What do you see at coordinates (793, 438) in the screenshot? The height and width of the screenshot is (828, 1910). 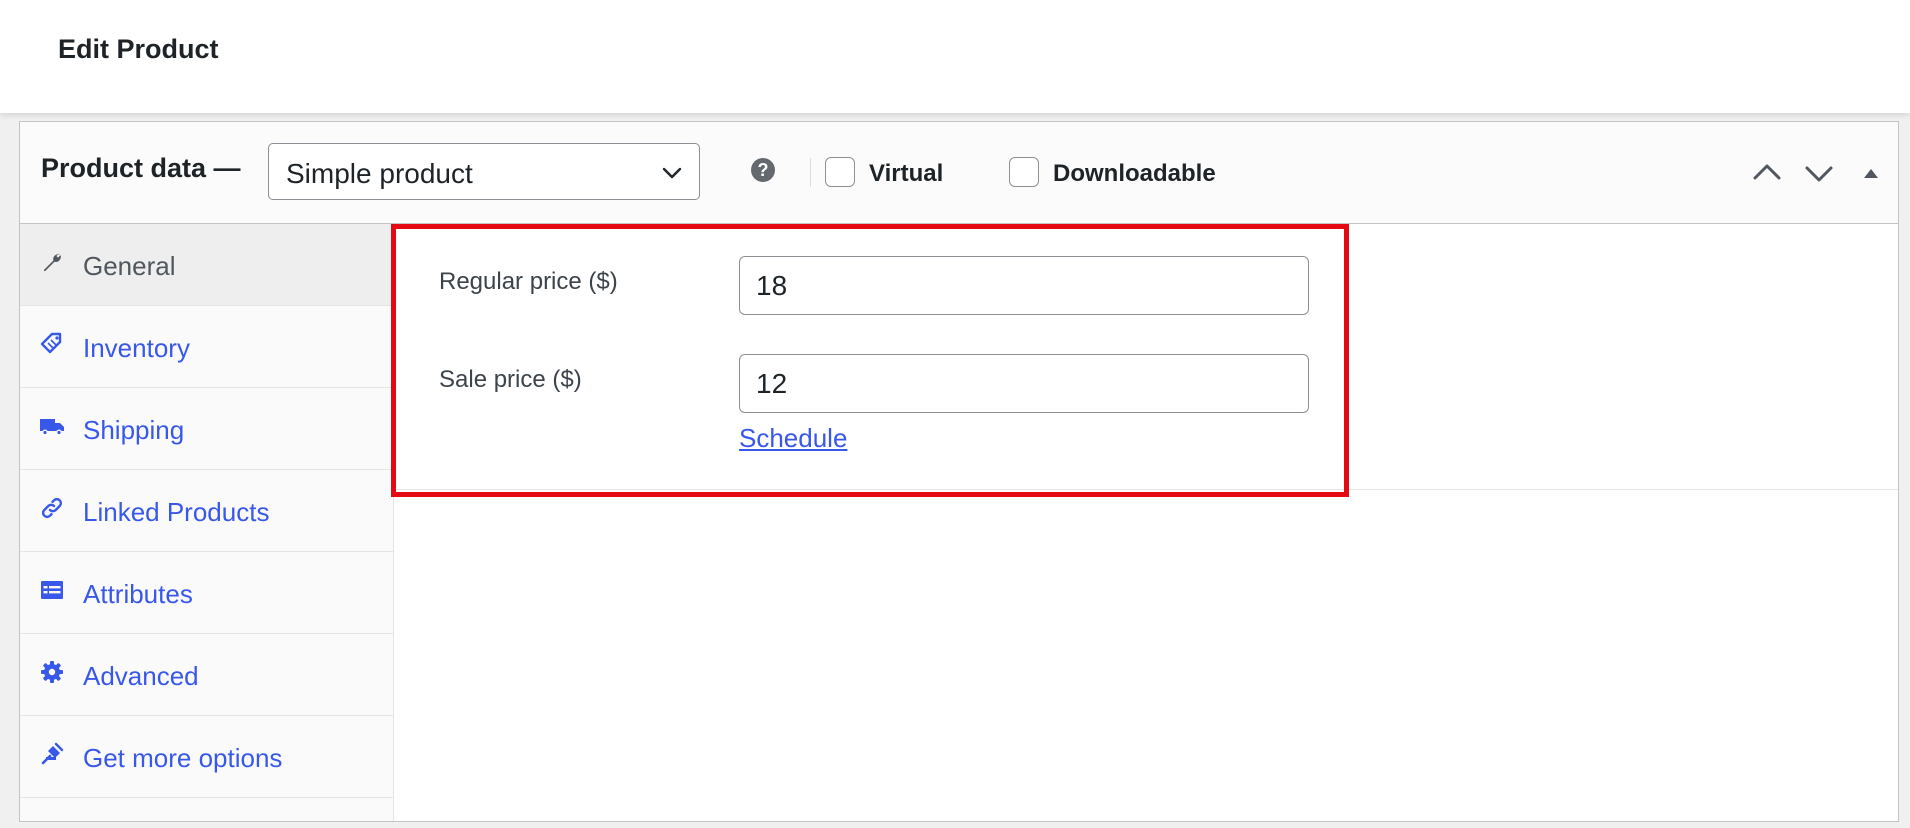 I see `schedule-link: Schedule` at bounding box center [793, 438].